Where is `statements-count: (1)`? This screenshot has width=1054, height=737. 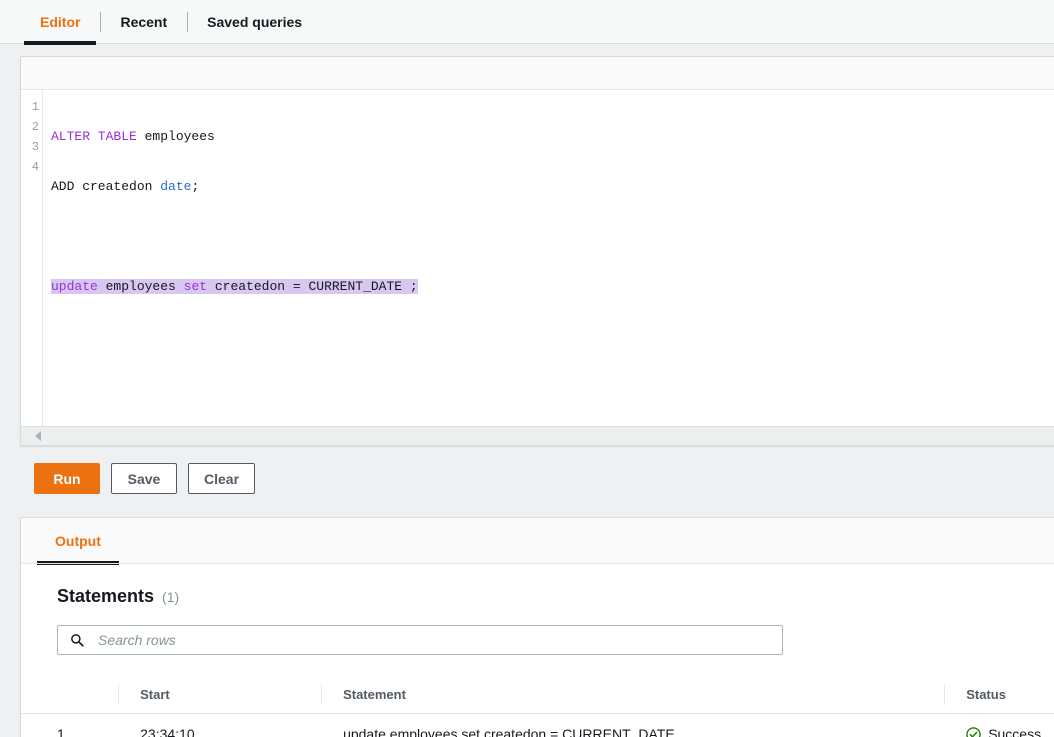 statements-count: (1) is located at coordinates (171, 597).